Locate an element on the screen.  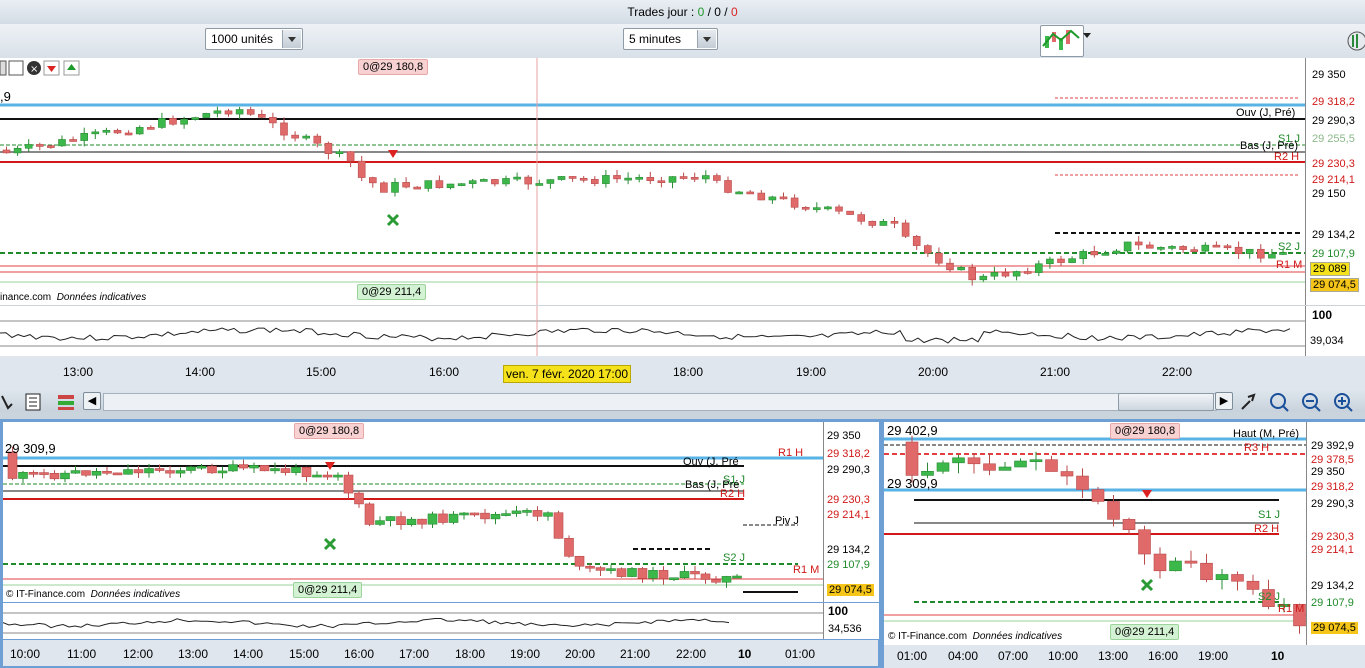
main-oscillator is located at coordinates (652, 331).